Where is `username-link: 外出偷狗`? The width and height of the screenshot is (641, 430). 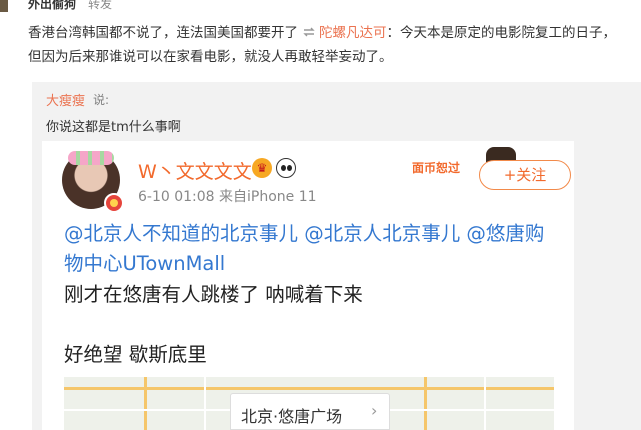
username-link: 外出偷狗 is located at coordinates (52, 6).